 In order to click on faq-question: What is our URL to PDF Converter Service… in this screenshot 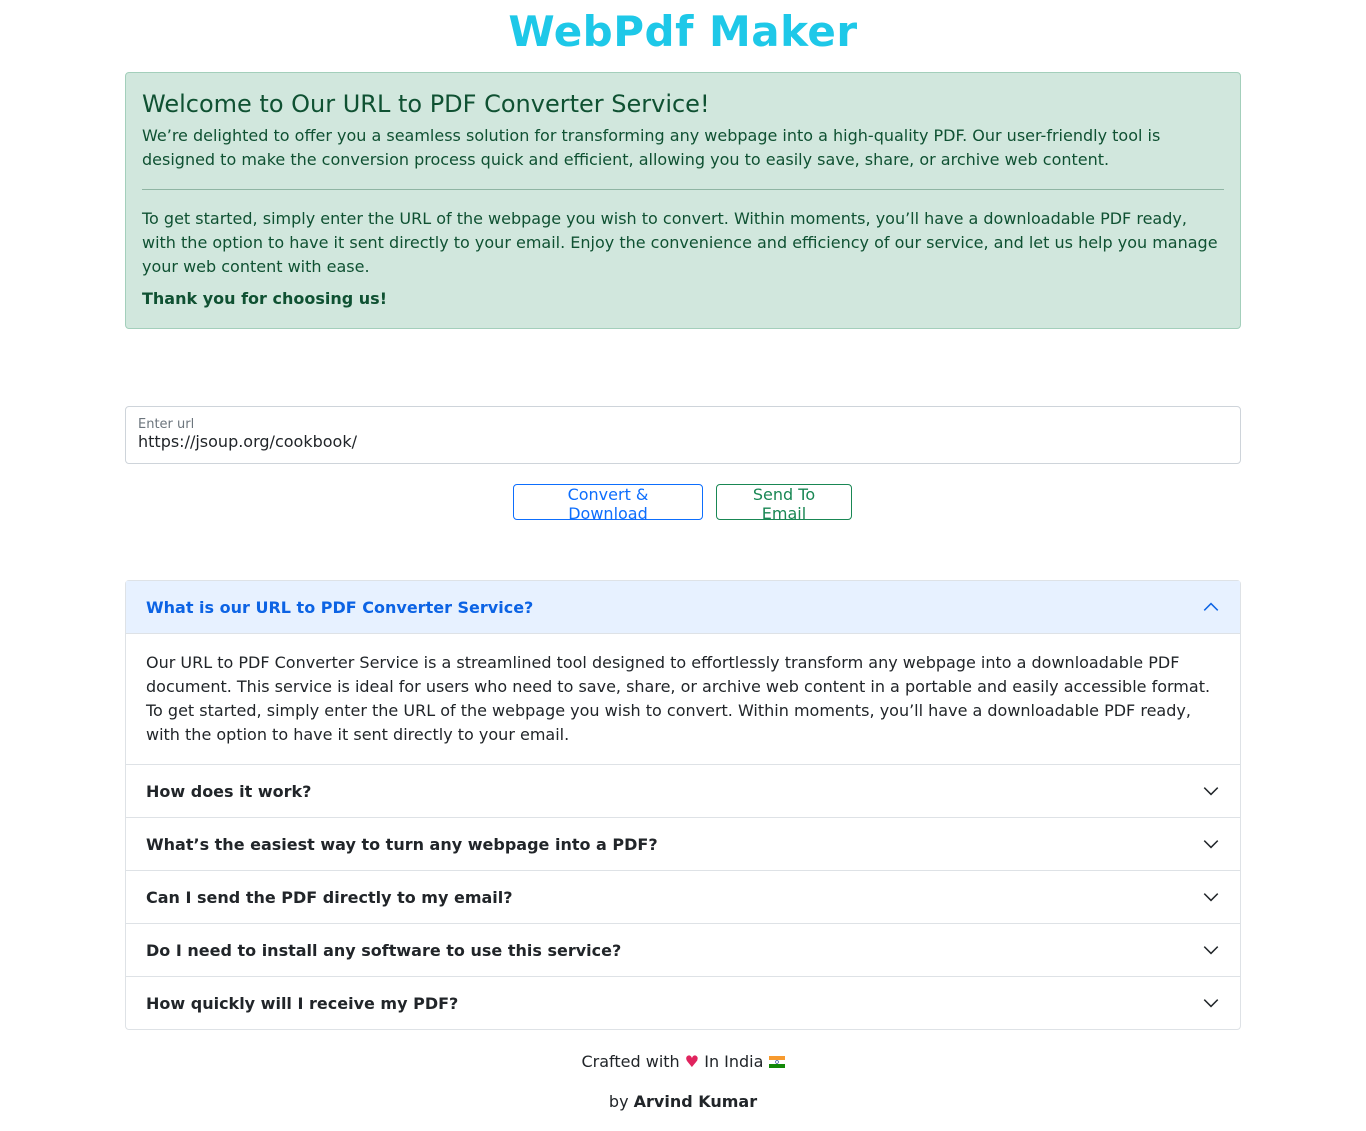, I will do `click(340, 607)`.